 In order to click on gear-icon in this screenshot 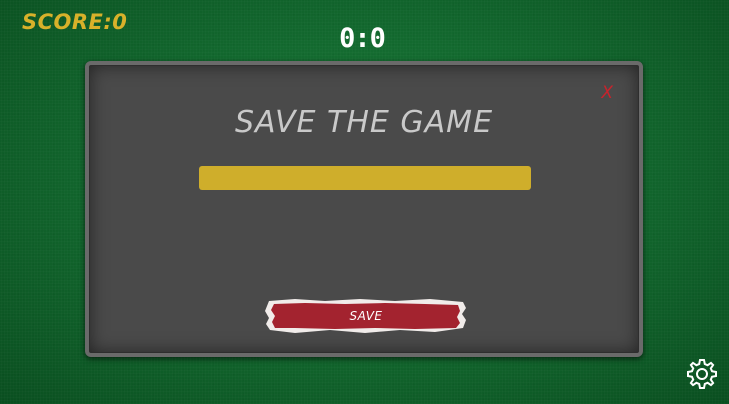, I will do `click(702, 374)`.